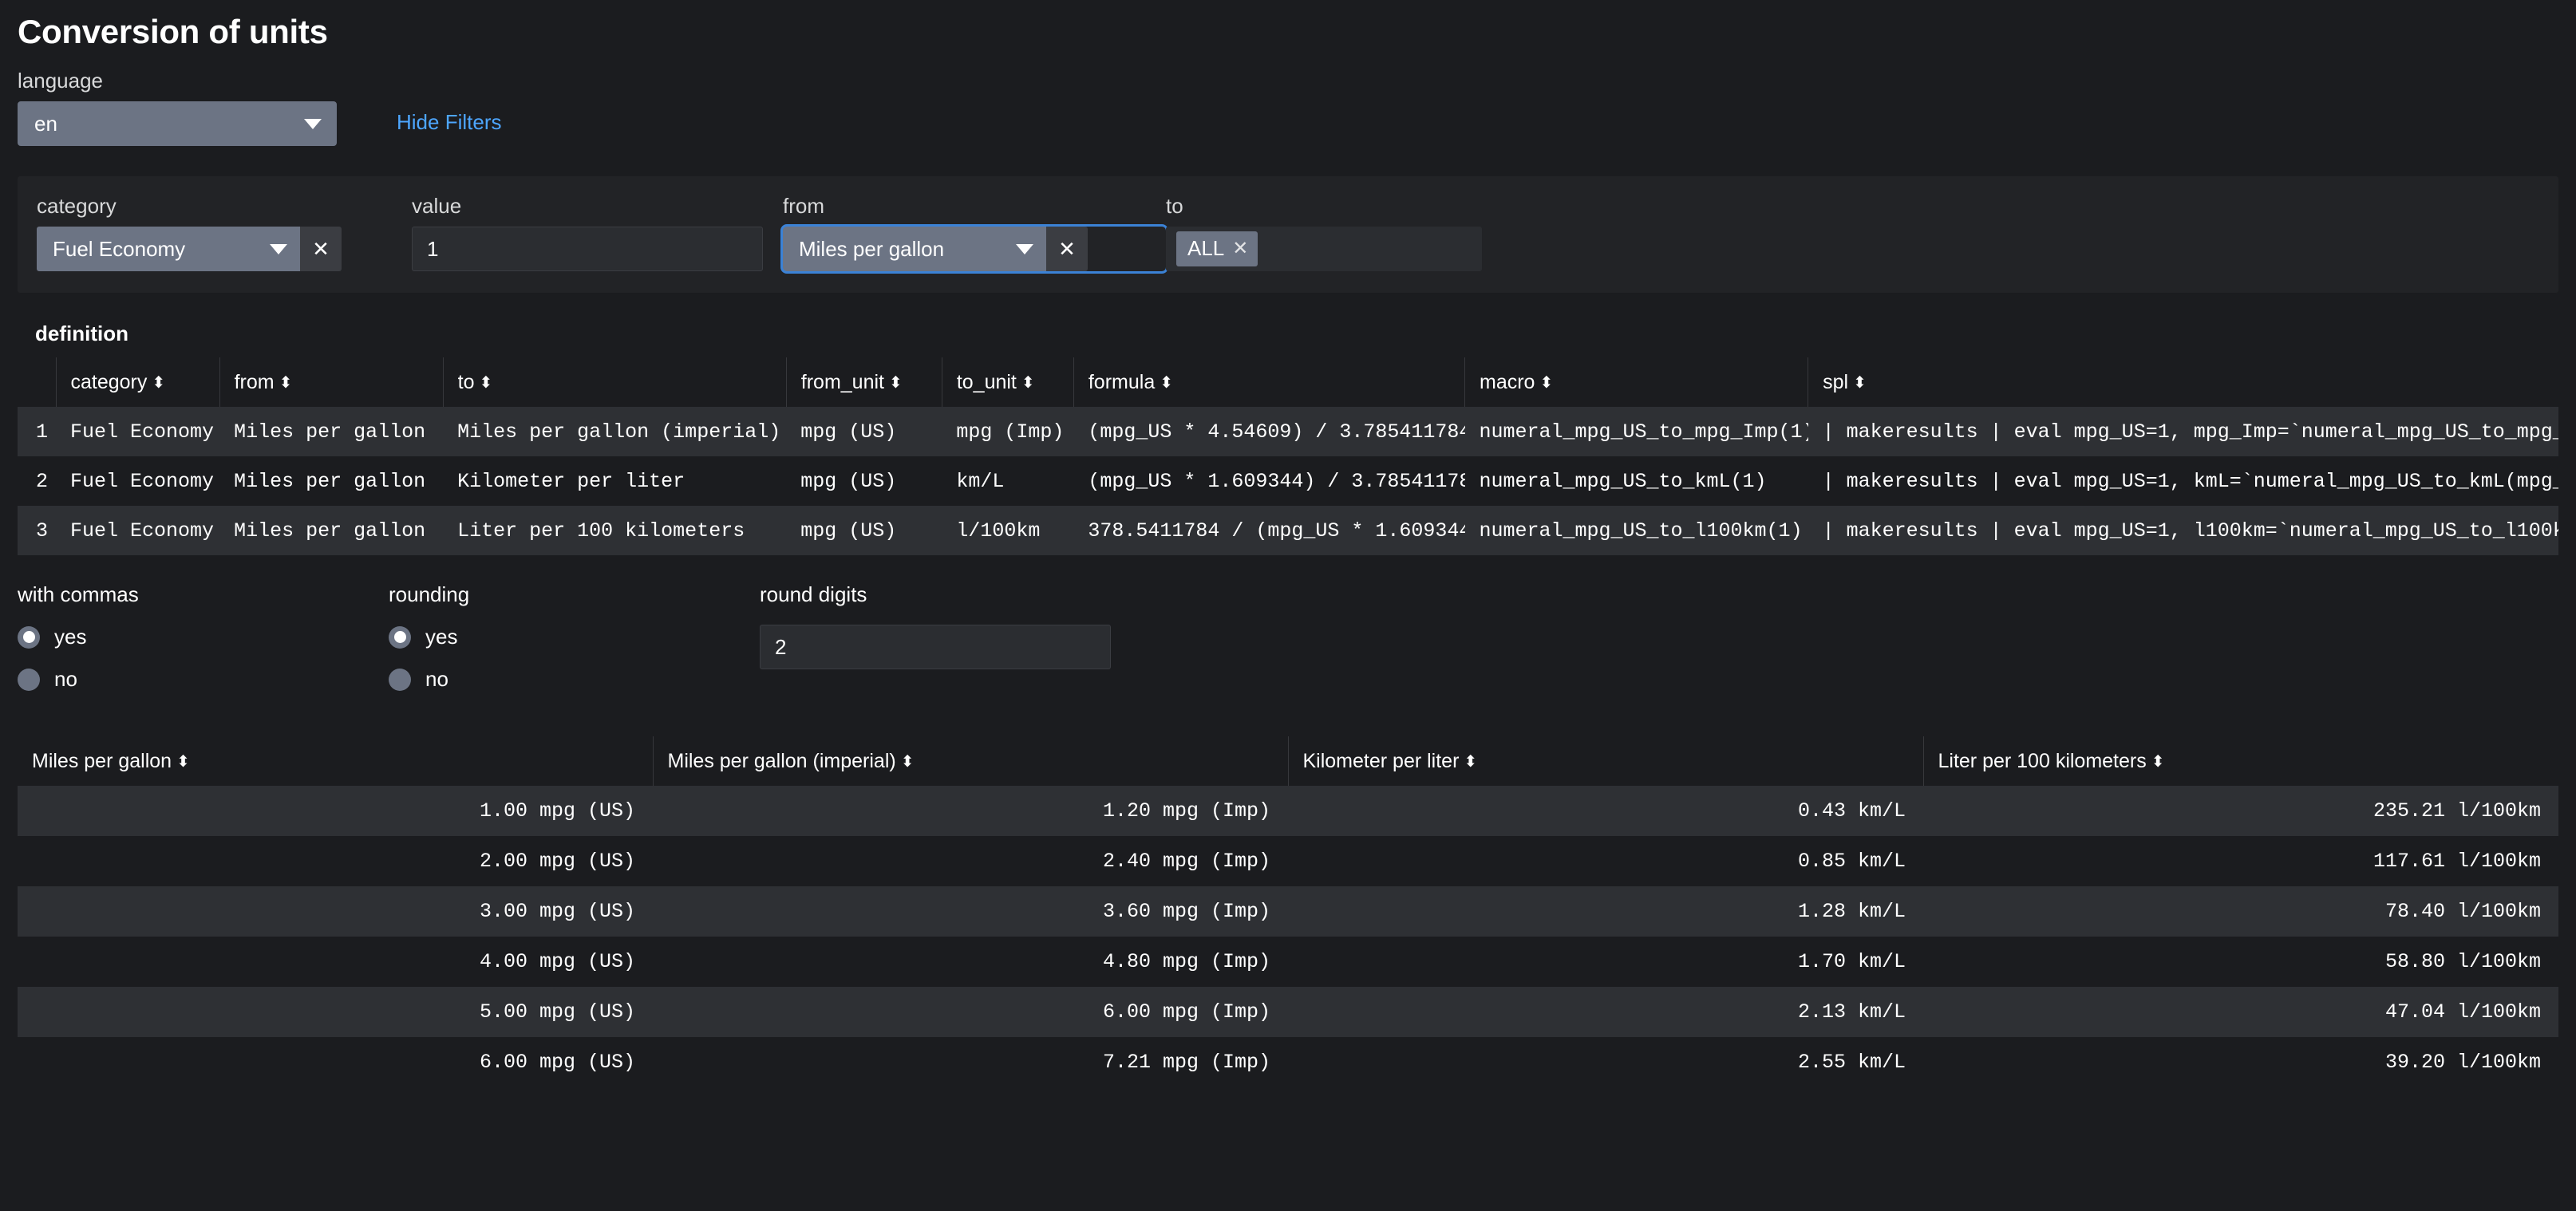 The width and height of the screenshot is (2576, 1211). Describe the element at coordinates (842, 381) in the screenshot. I see `col-from-unit-label: from_unit` at that location.